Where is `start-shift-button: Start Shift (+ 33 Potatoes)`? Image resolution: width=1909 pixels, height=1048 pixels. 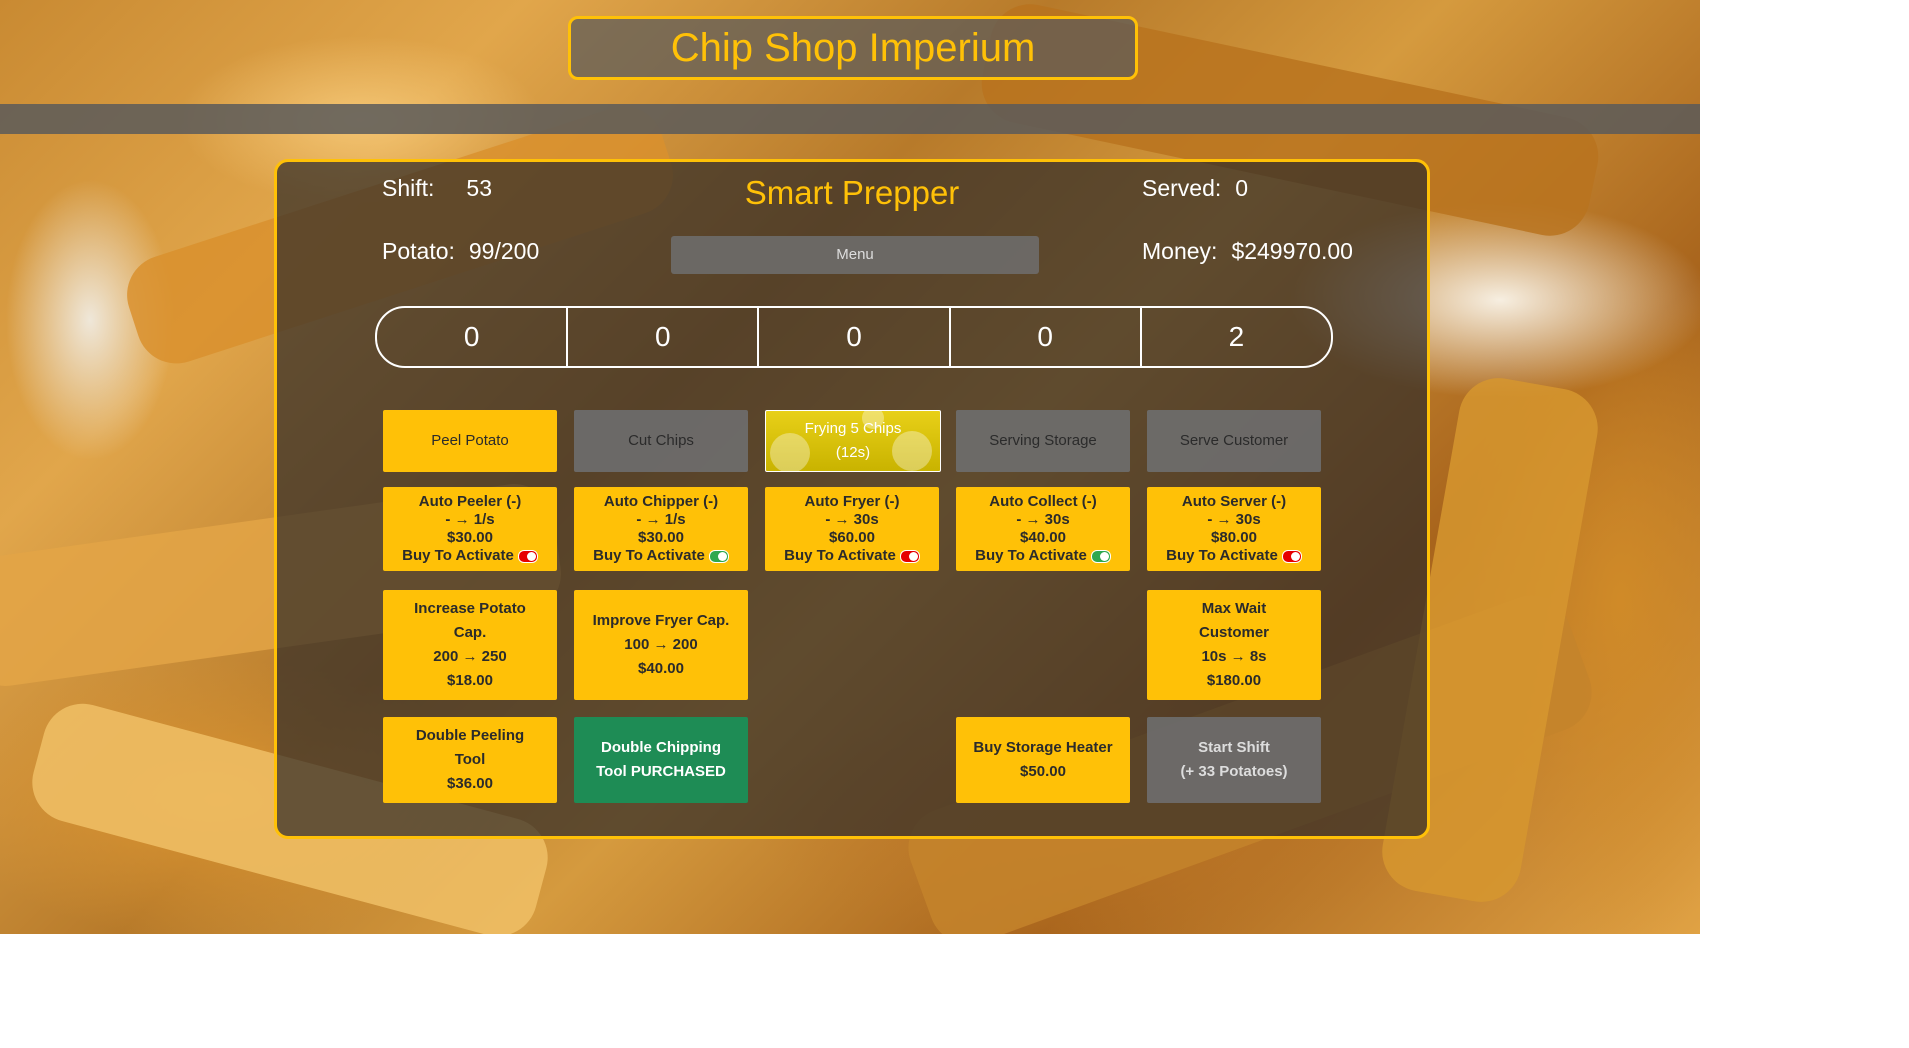 start-shift-button: Start Shift (+ 33 Potatoes) is located at coordinates (1234, 760).